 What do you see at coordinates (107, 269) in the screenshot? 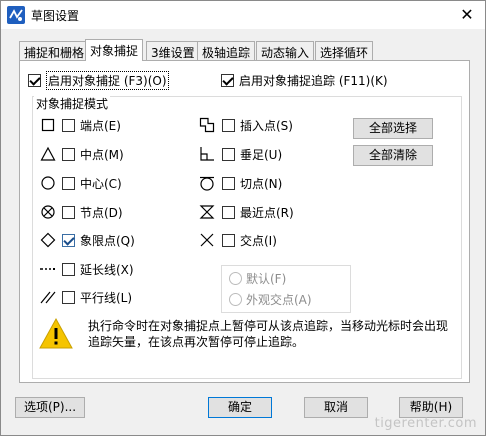
I see `extension-label: 延长线(X)` at bounding box center [107, 269].